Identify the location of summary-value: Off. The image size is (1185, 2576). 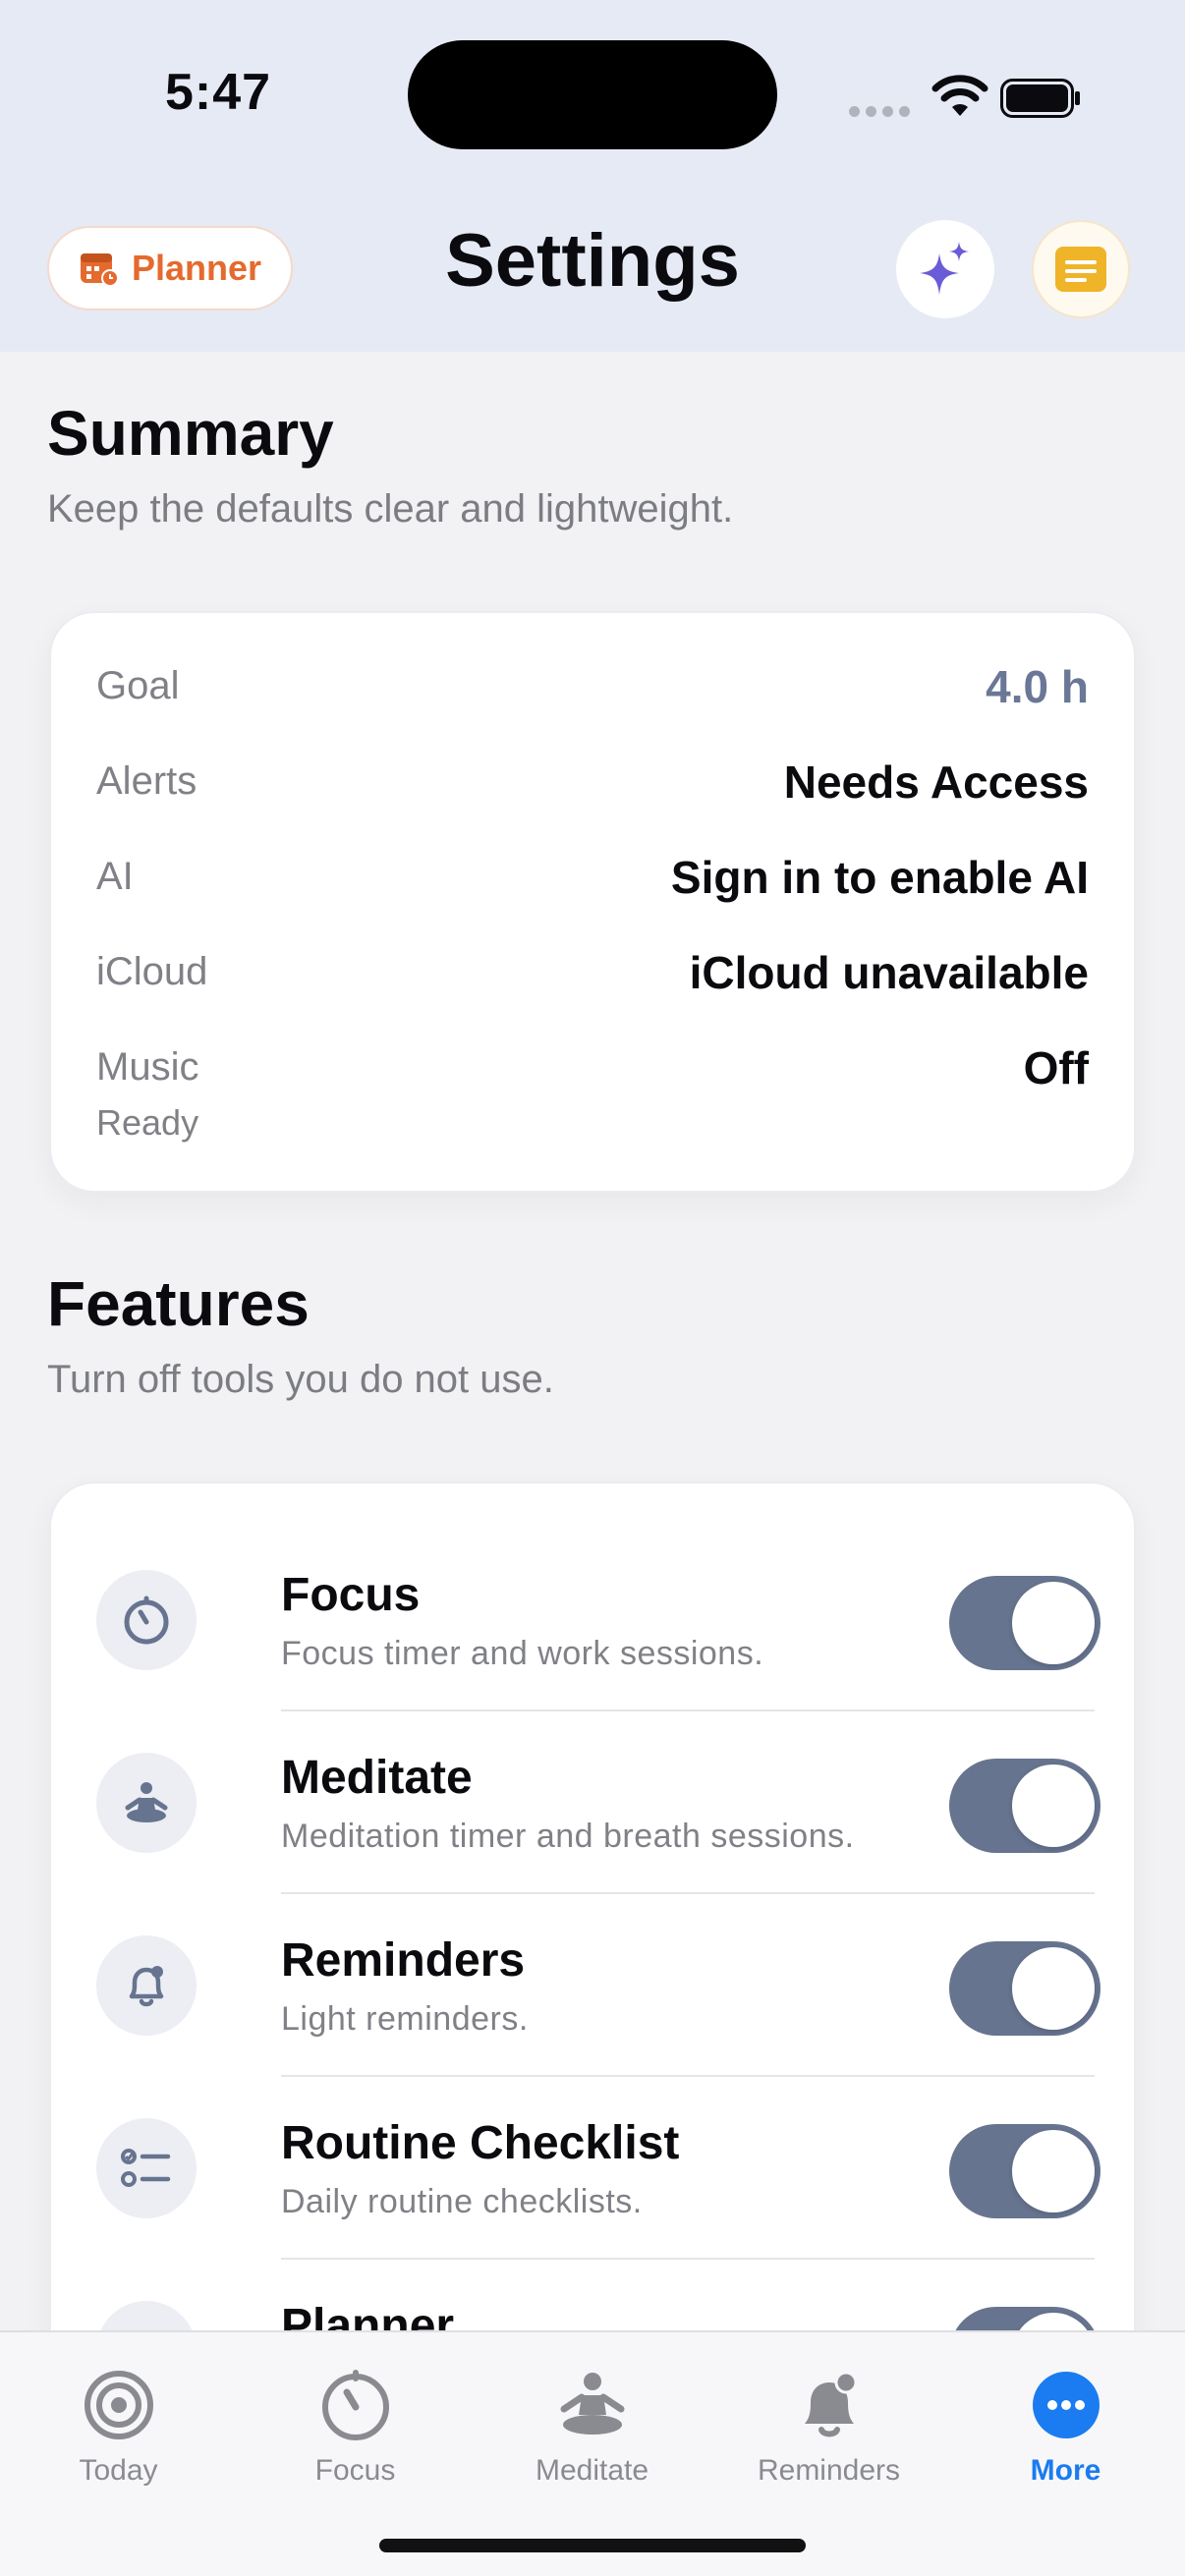
(1056, 1067).